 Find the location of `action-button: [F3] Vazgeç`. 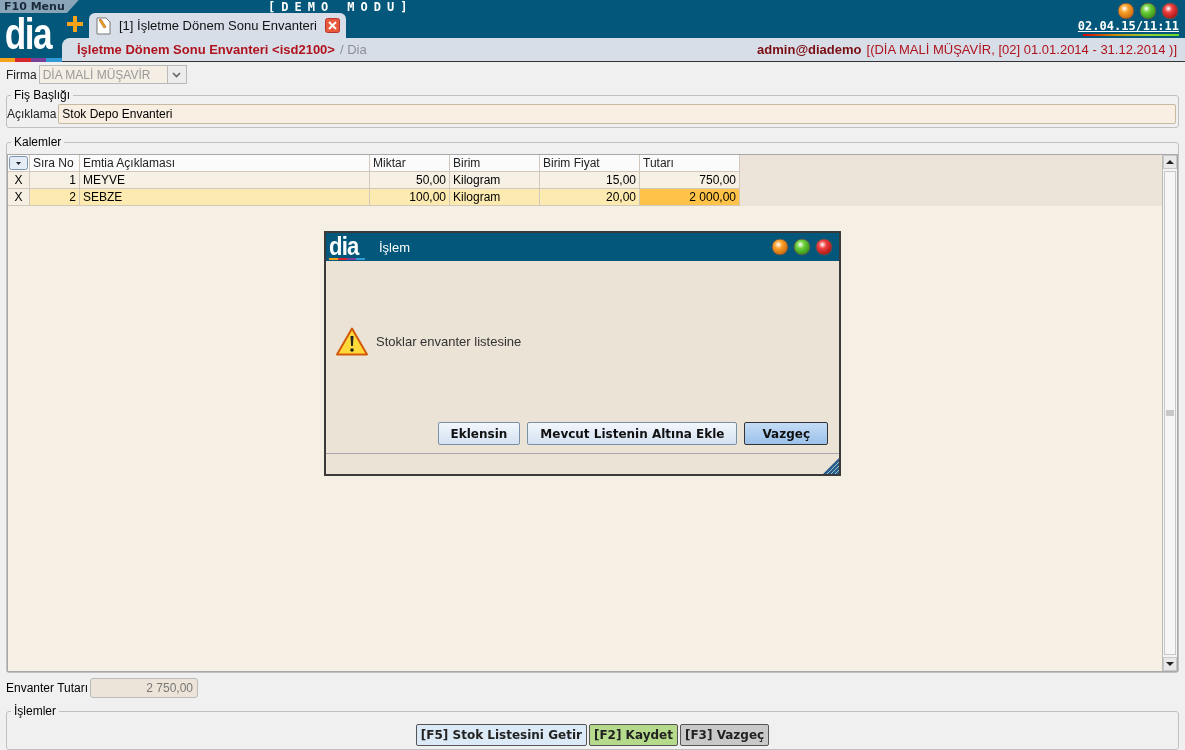

action-button: [F3] Vazgeç is located at coordinates (724, 735).